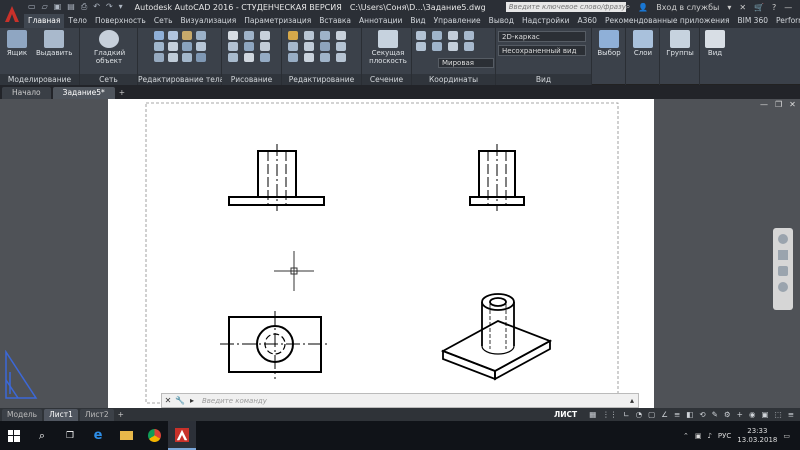 The image size is (800, 450). Describe the element at coordinates (698, 436) in the screenshot. I see `network-icon: ▣` at that location.